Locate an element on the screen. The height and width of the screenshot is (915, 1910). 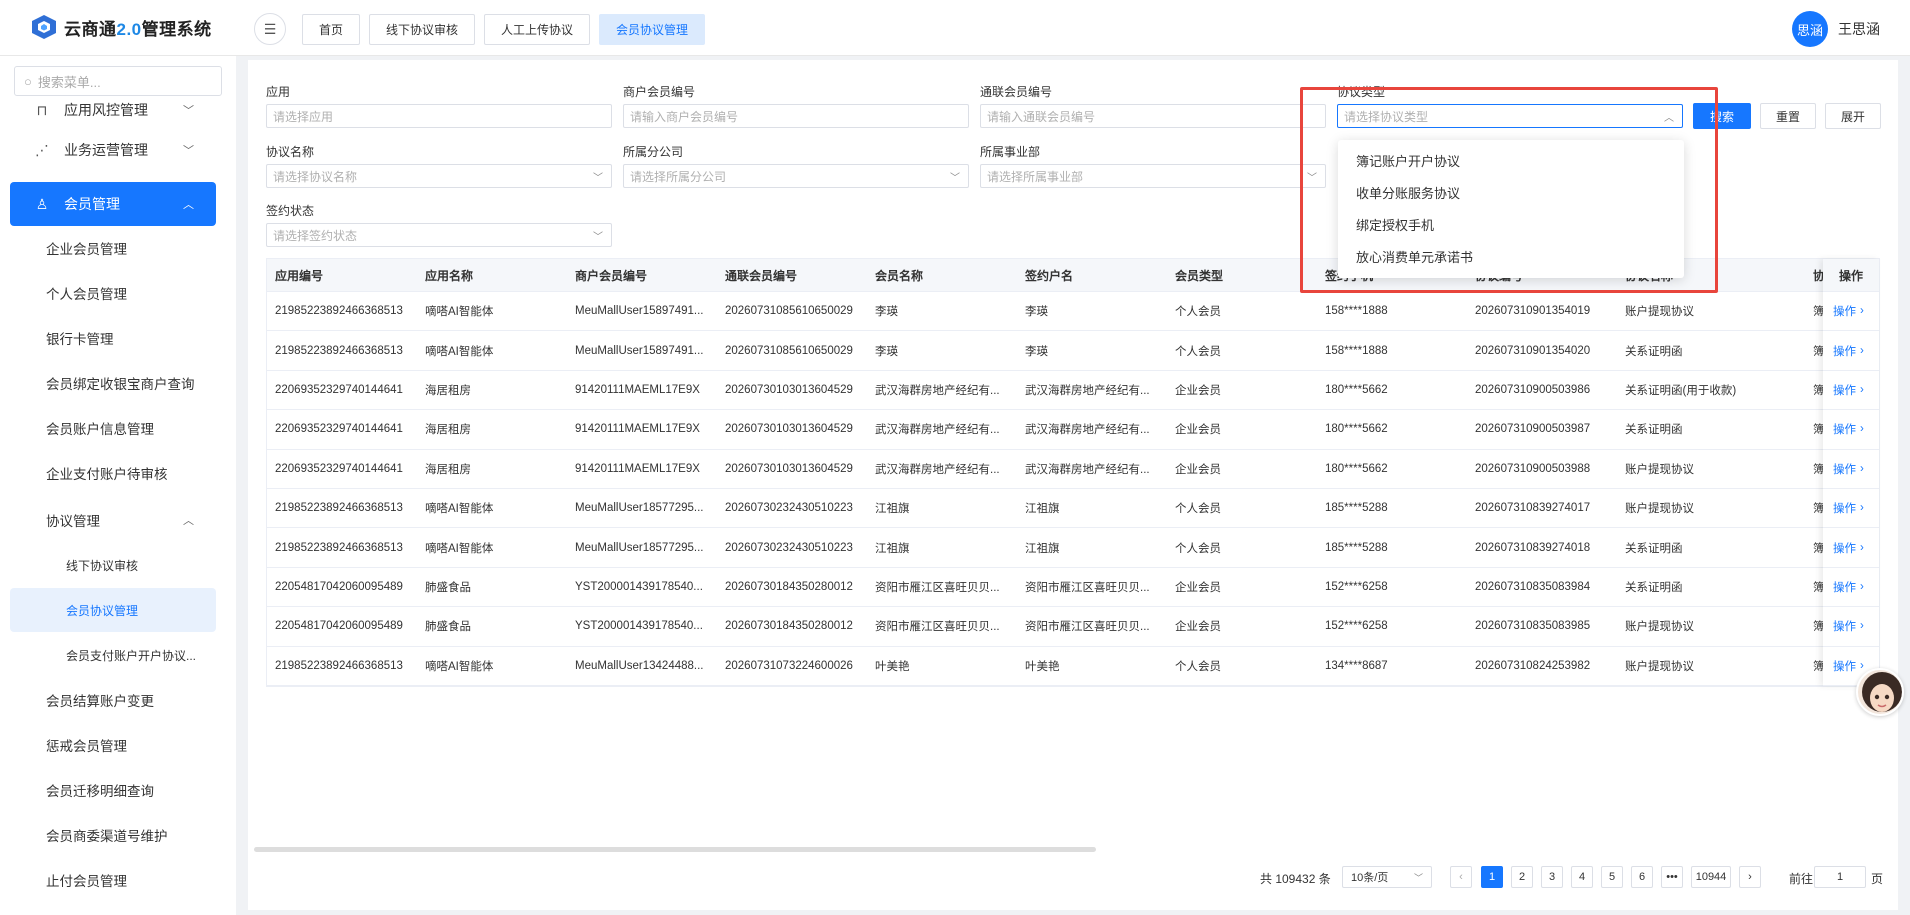
app-select-placeholder: 请选择应用 is located at coordinates (303, 116).